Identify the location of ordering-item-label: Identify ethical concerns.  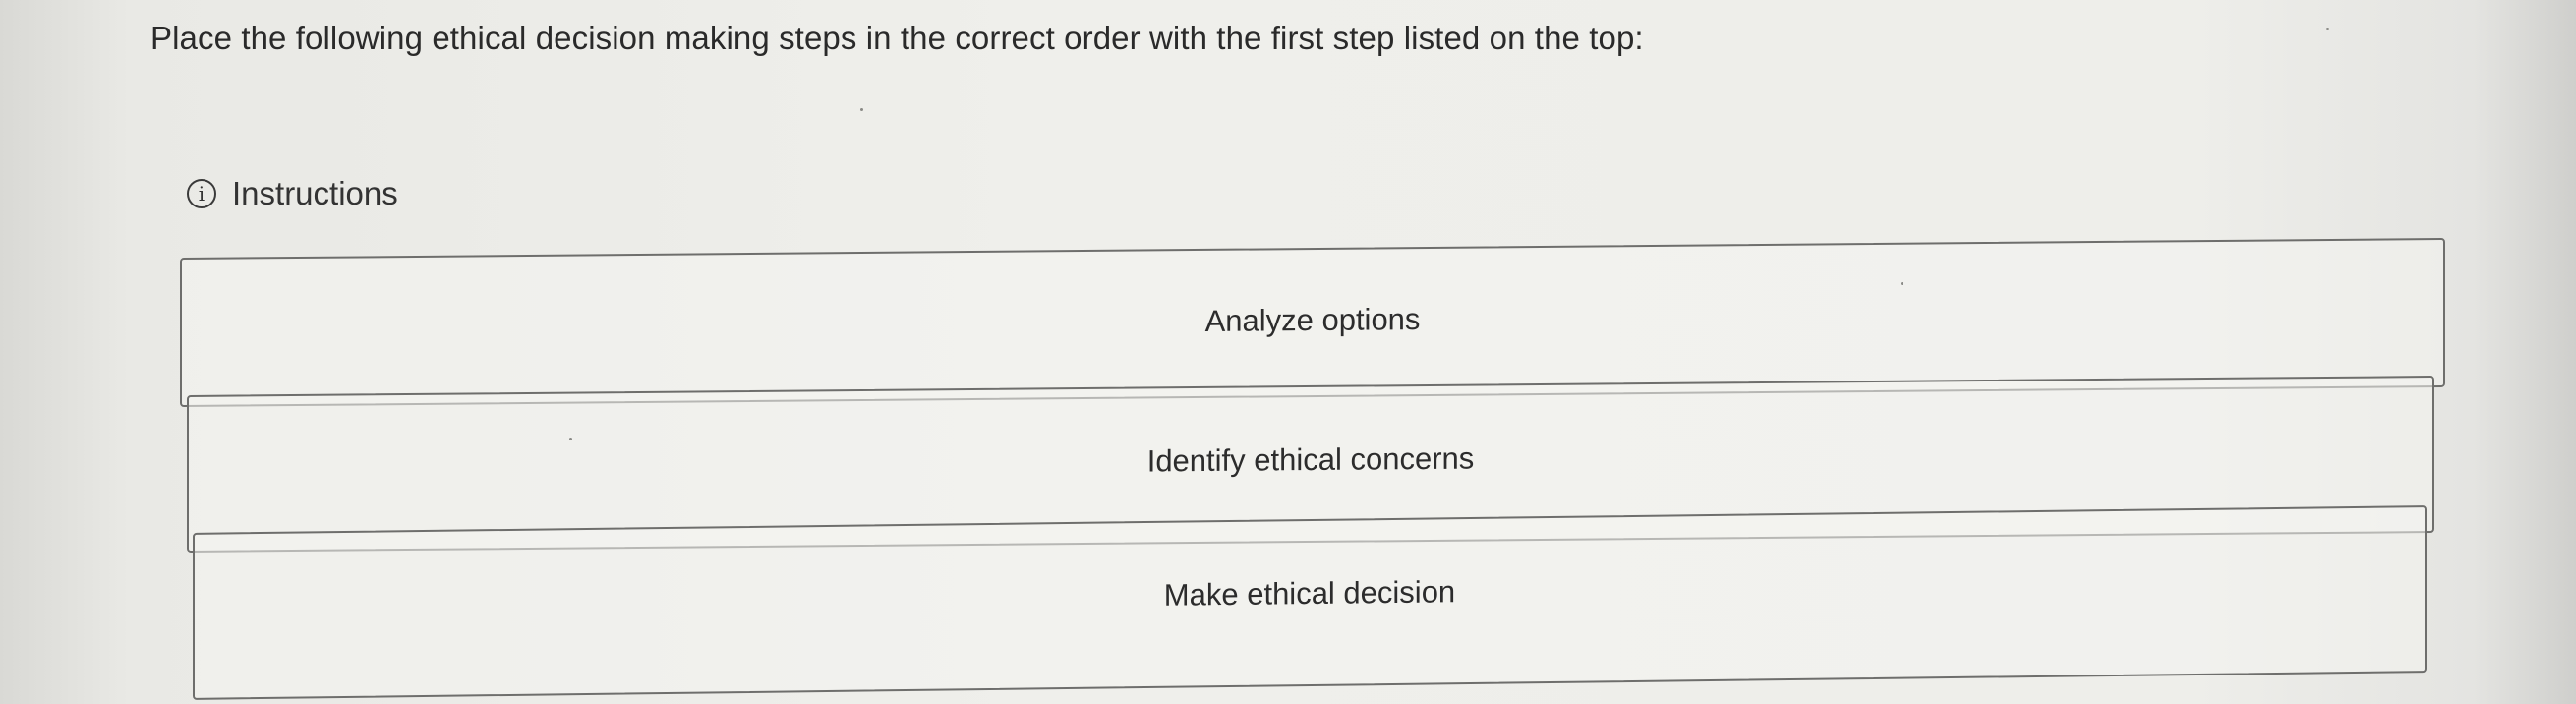
(1310, 459).